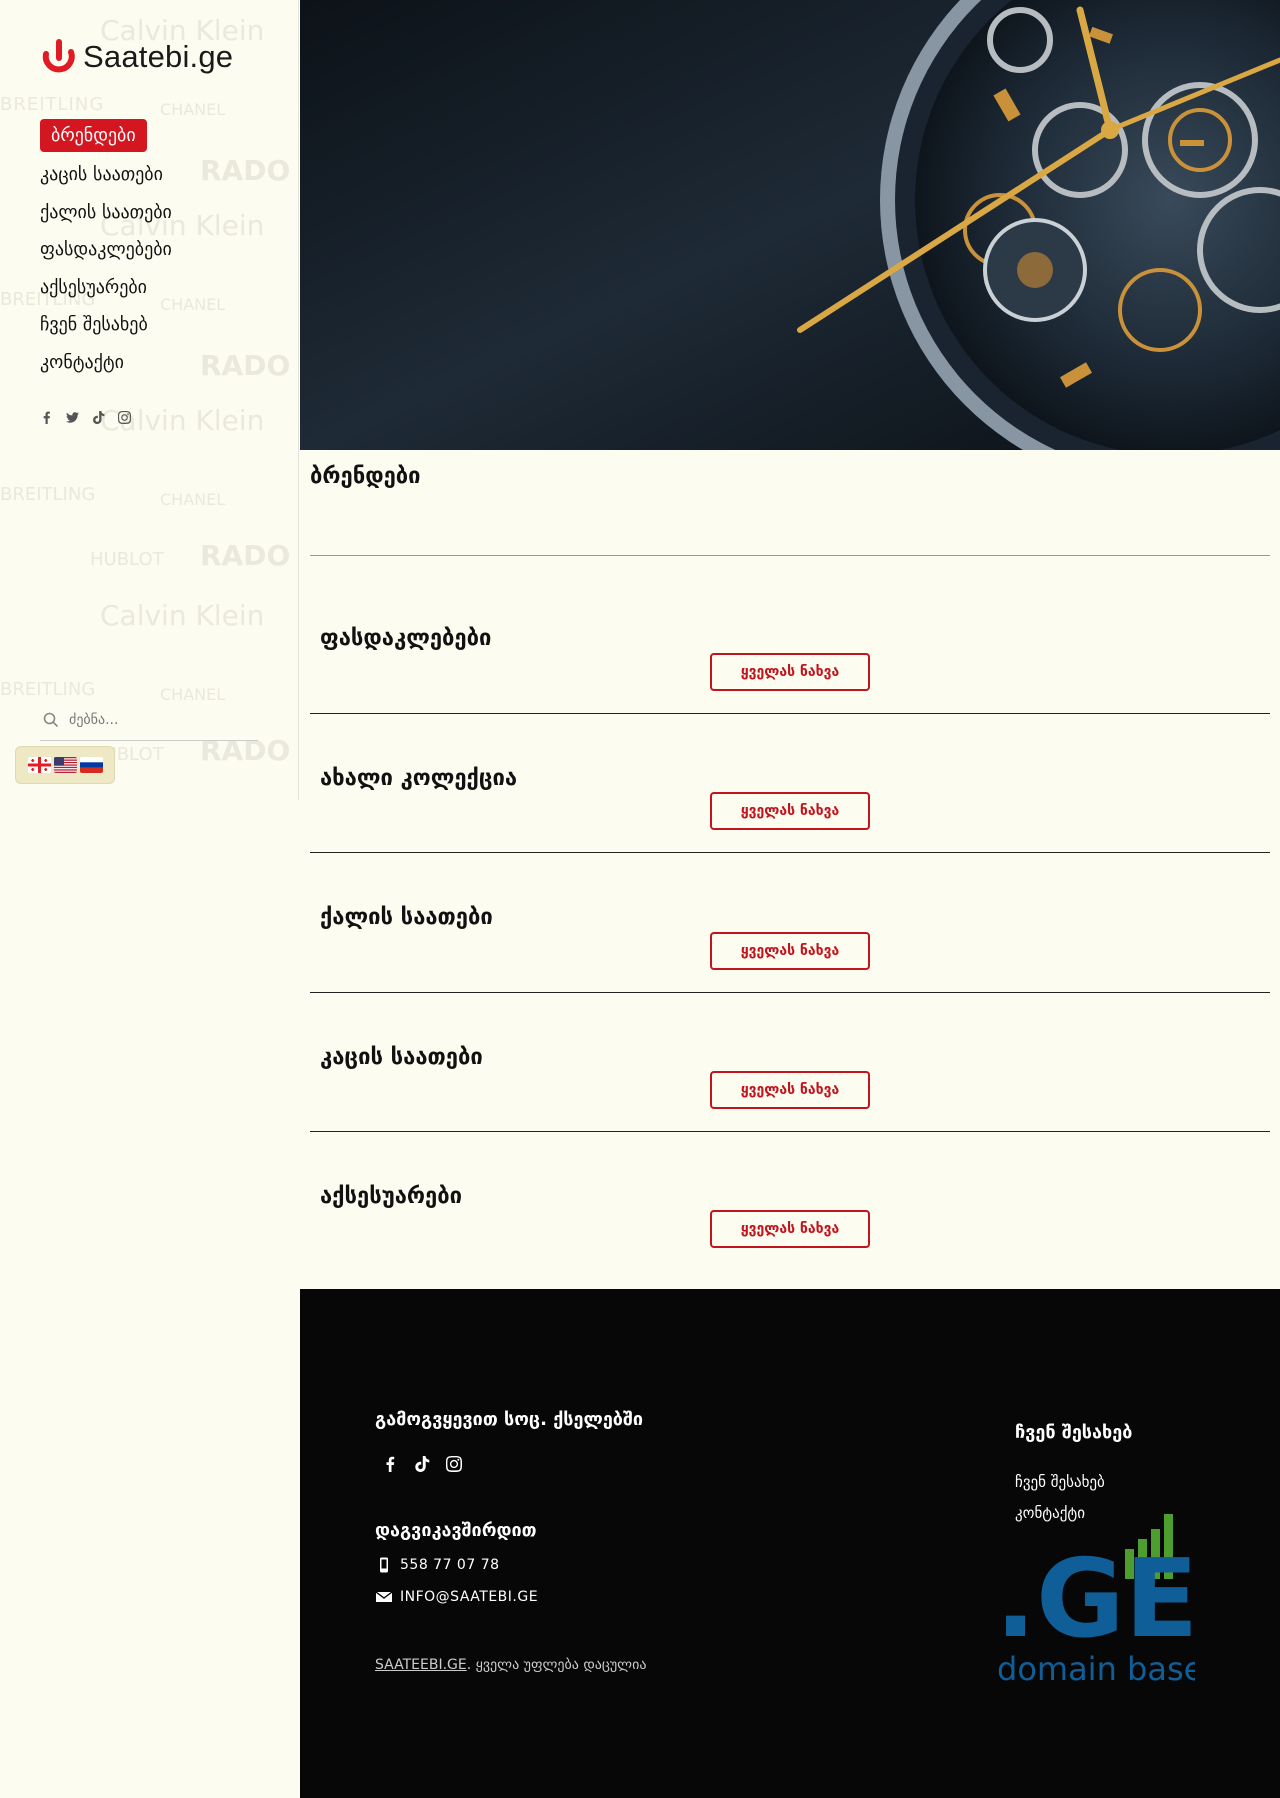 This screenshot has width=1280, height=1798. What do you see at coordinates (401, 1057) in the screenshot?
I see `section-title-mens-watches: კაცის საათები` at bounding box center [401, 1057].